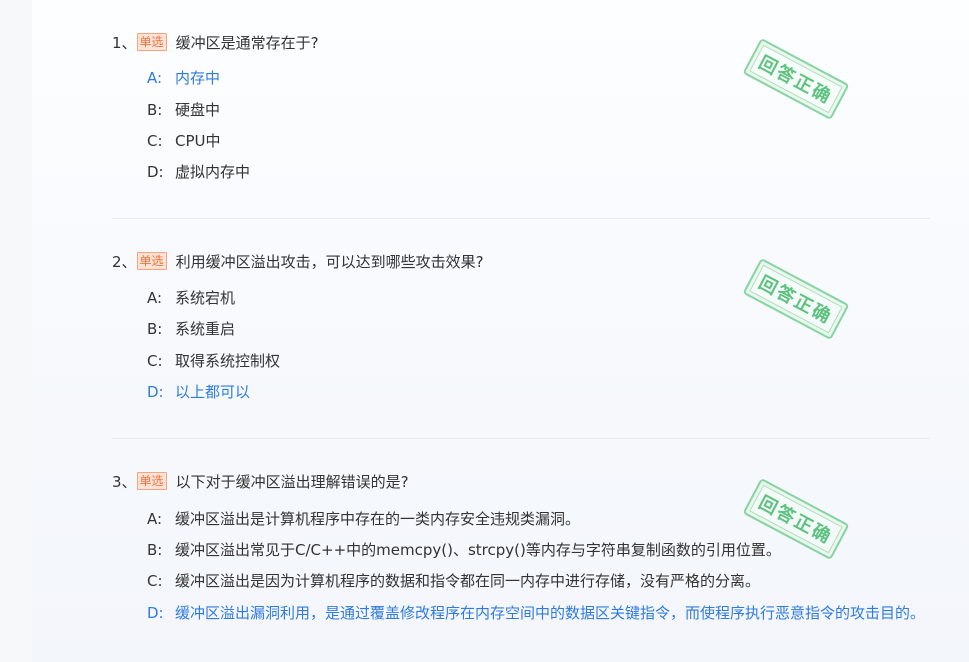 This screenshot has height=662, width=969. What do you see at coordinates (537, 361) in the screenshot?
I see `option-c: C: 取得系统控制权` at bounding box center [537, 361].